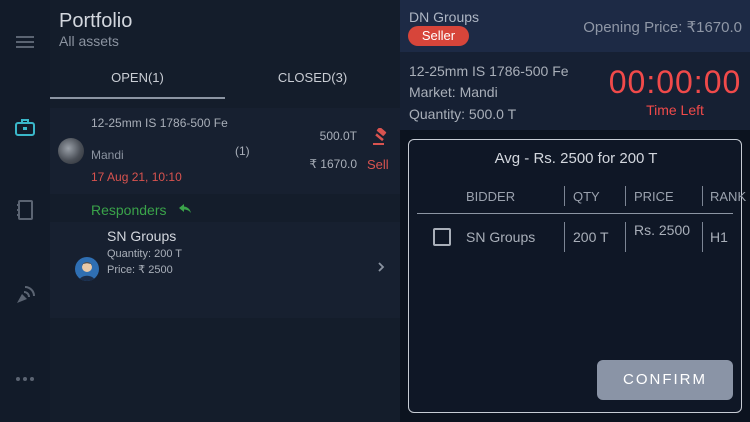  I want to click on product-name: 12-25mm IS 1786-500 Fe, so click(489, 71).